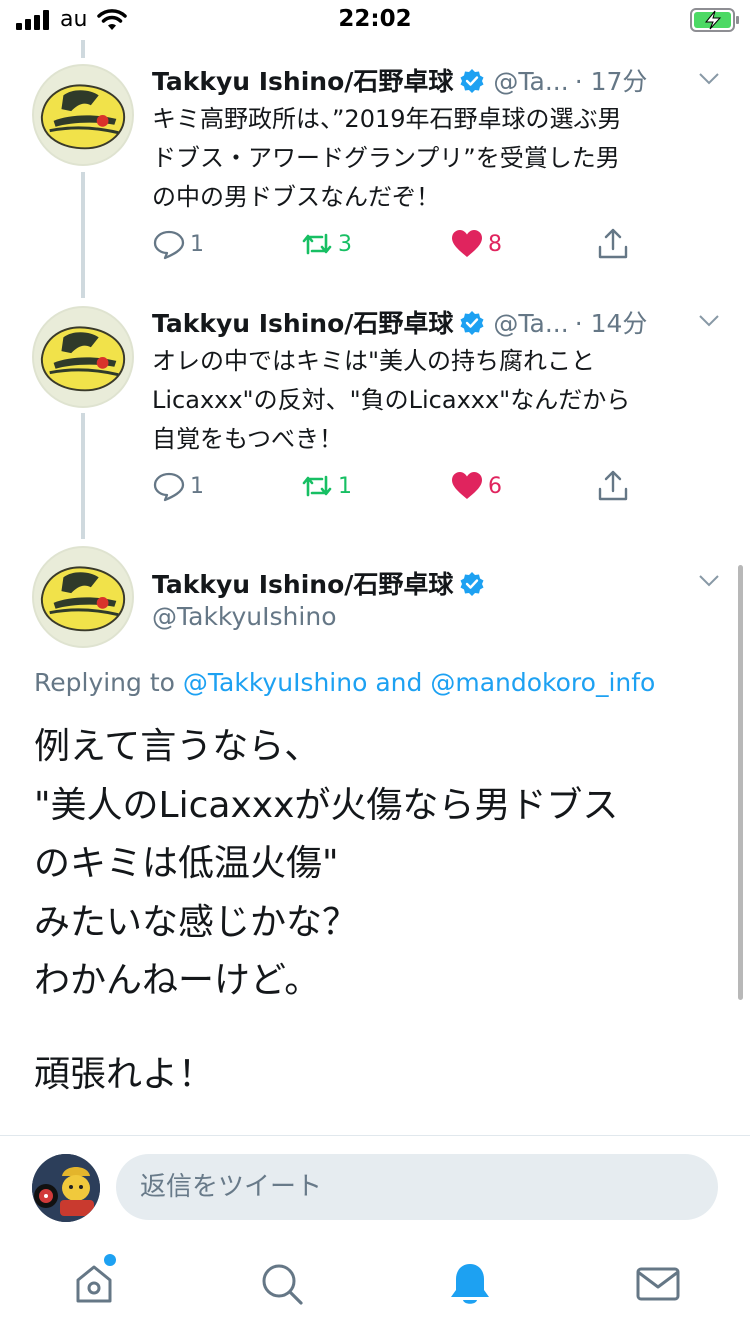  I want to click on notifications-icon, so click(470, 1284).